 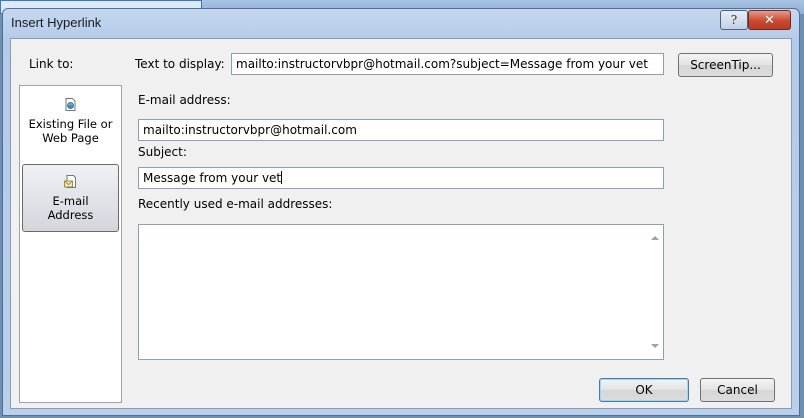 I want to click on link-to-existing-file: Existing File or Web Page, so click(x=70, y=123).